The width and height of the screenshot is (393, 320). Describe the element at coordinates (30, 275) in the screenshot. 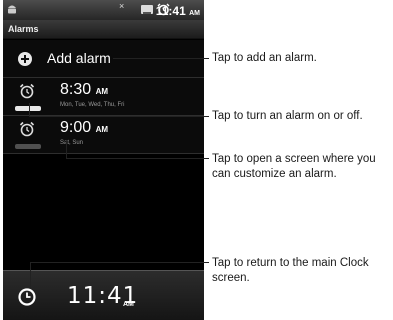

I see `leader-line-clock-v` at that location.